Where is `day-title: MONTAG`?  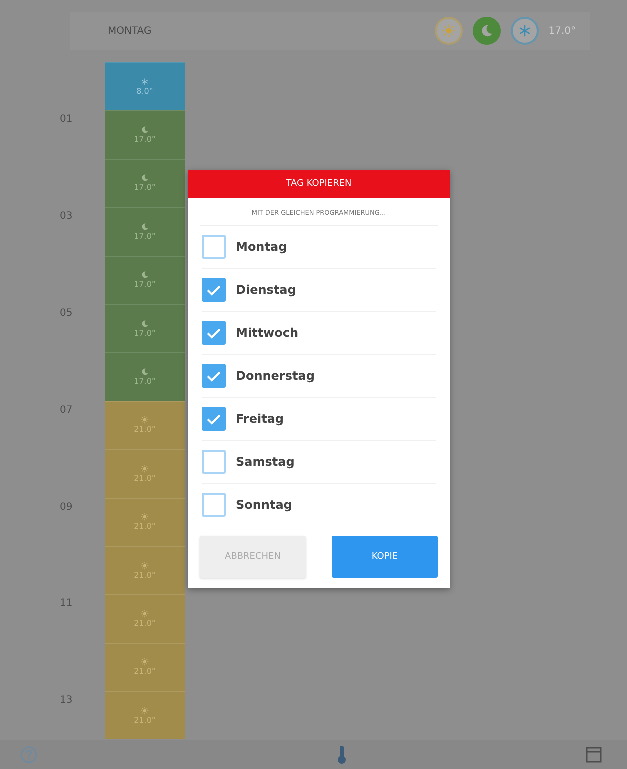 day-title: MONTAG is located at coordinates (130, 31).